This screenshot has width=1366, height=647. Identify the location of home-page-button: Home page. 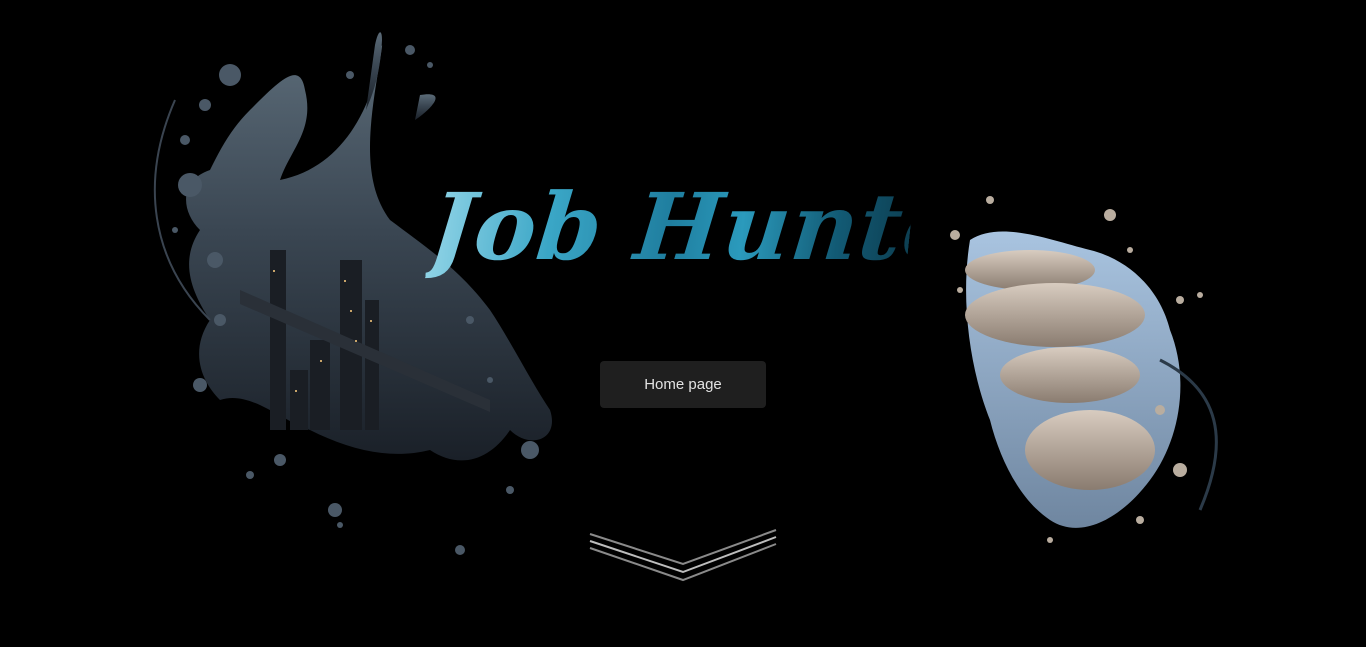
(683, 384).